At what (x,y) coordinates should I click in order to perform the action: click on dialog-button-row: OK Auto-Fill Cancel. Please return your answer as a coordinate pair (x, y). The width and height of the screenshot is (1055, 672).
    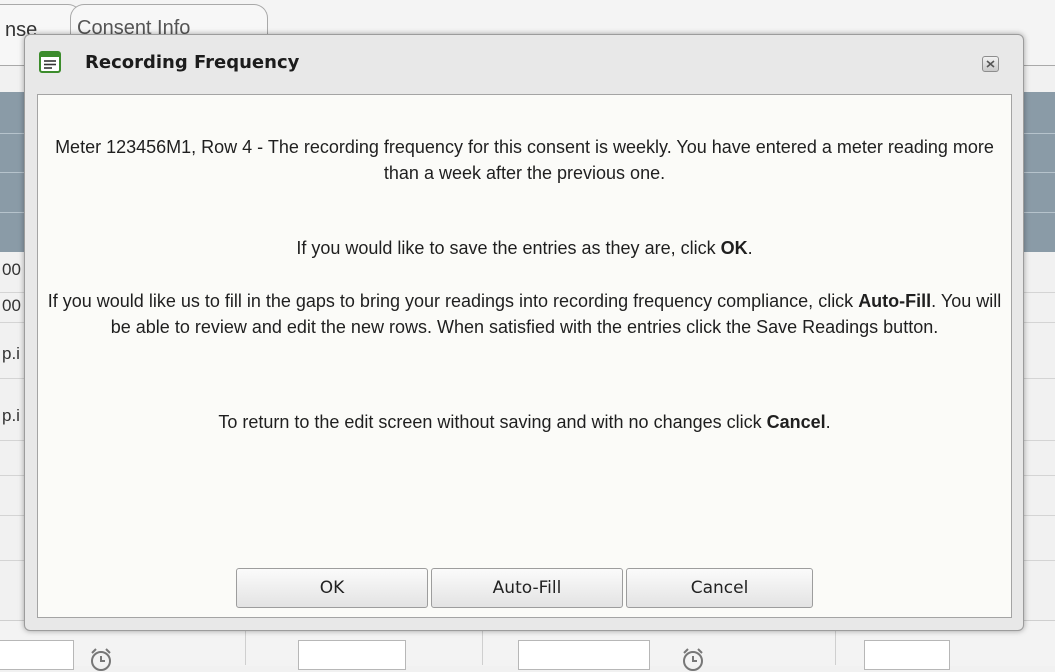
    Looking at the image, I should click on (524, 588).